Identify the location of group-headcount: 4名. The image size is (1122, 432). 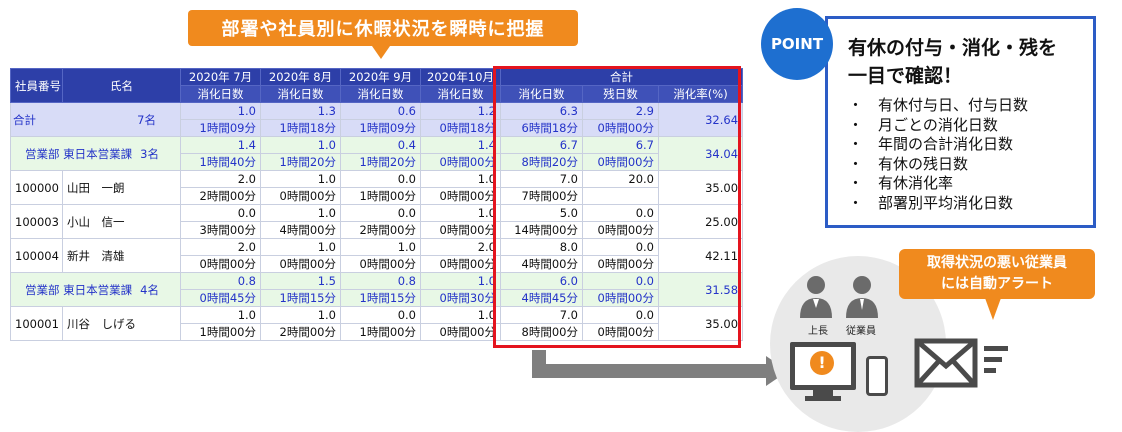
(149, 289).